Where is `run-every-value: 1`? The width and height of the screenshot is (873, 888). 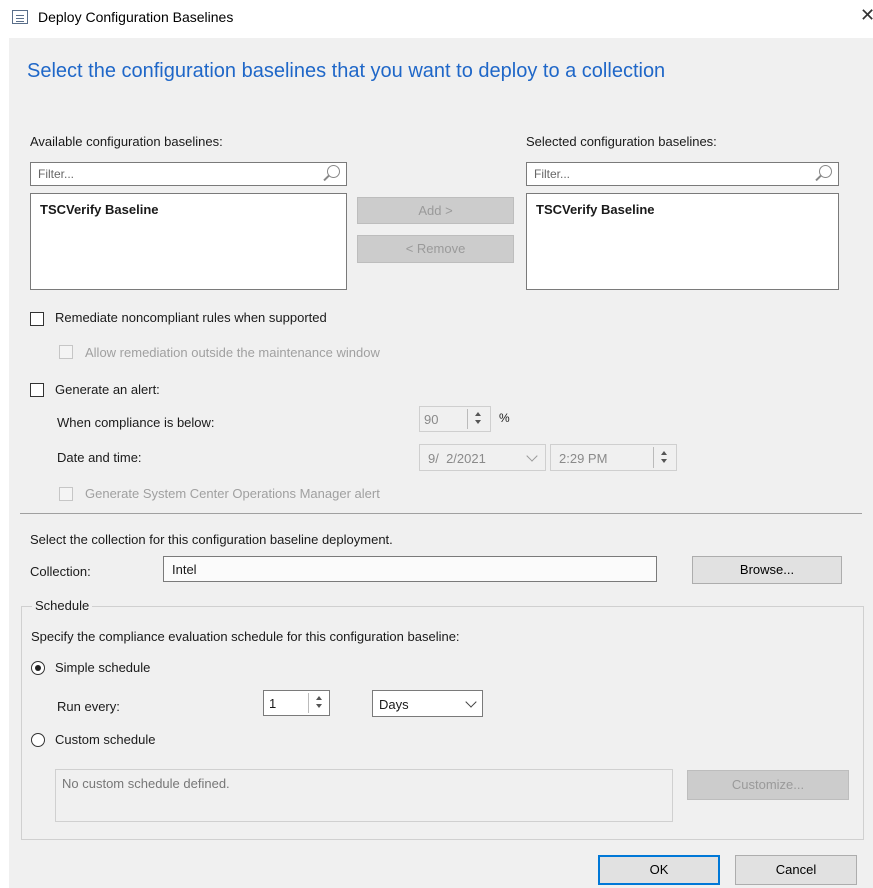 run-every-value: 1 is located at coordinates (273, 703).